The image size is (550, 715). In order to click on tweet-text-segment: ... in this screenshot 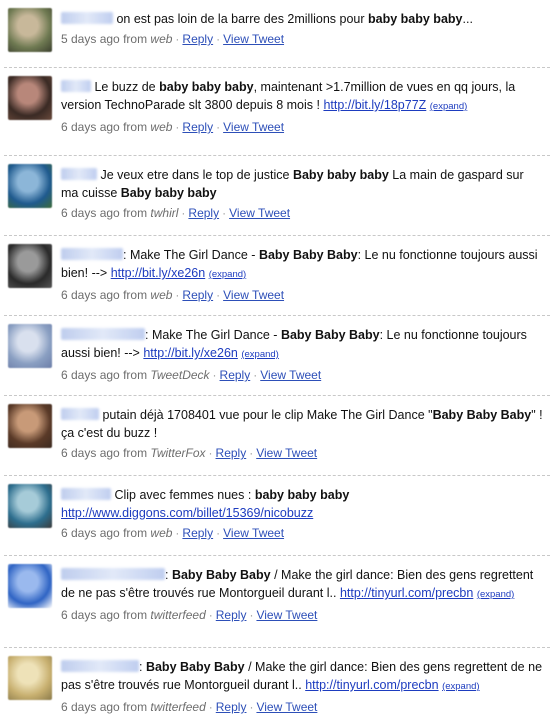, I will do `click(467, 19)`.